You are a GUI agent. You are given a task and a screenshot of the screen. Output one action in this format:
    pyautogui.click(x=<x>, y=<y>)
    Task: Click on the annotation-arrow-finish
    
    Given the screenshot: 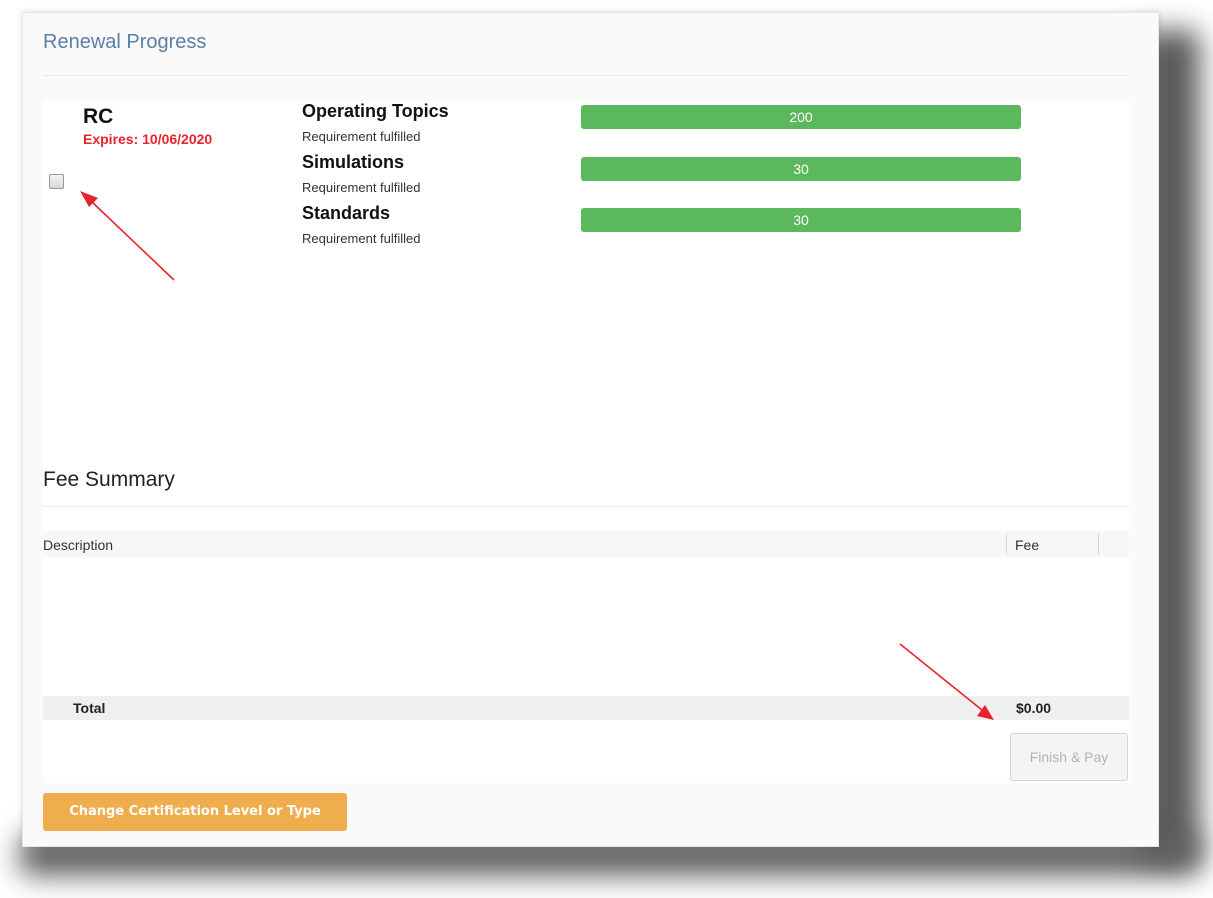 What is the action you would take?
    pyautogui.click(x=946, y=681)
    